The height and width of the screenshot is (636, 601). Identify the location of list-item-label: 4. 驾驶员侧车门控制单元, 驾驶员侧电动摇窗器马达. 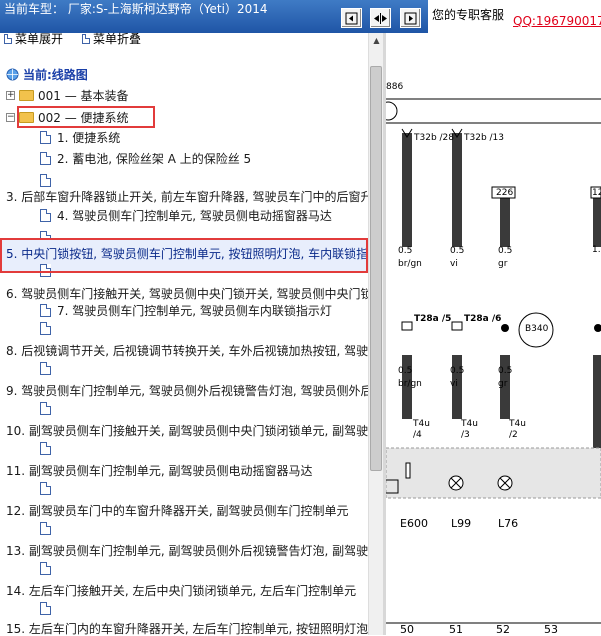
(194, 215).